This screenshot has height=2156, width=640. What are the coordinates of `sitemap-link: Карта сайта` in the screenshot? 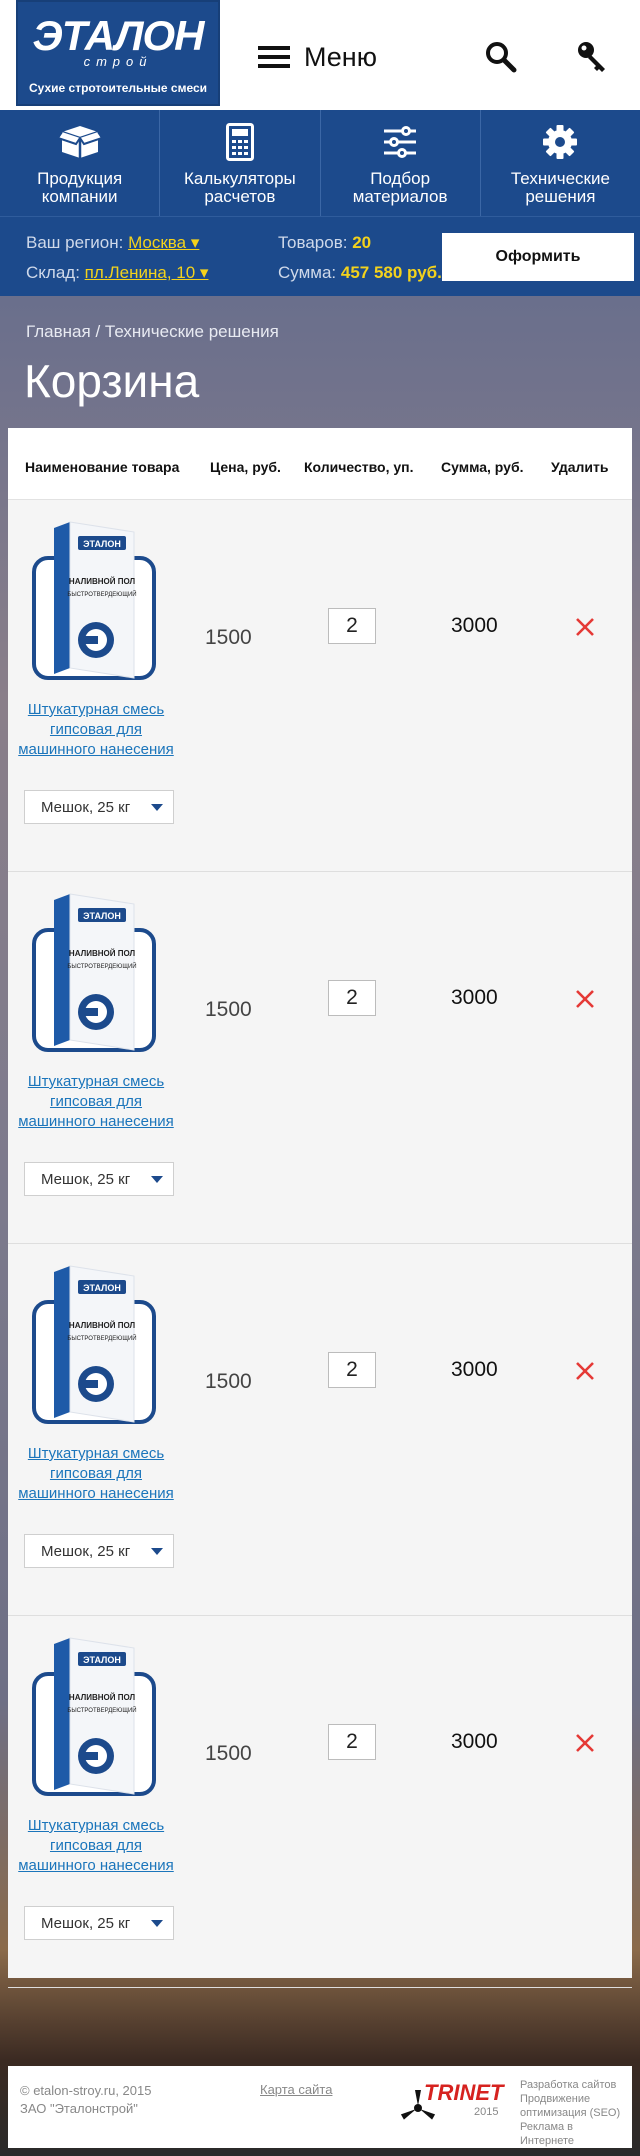 It's located at (296, 2089).